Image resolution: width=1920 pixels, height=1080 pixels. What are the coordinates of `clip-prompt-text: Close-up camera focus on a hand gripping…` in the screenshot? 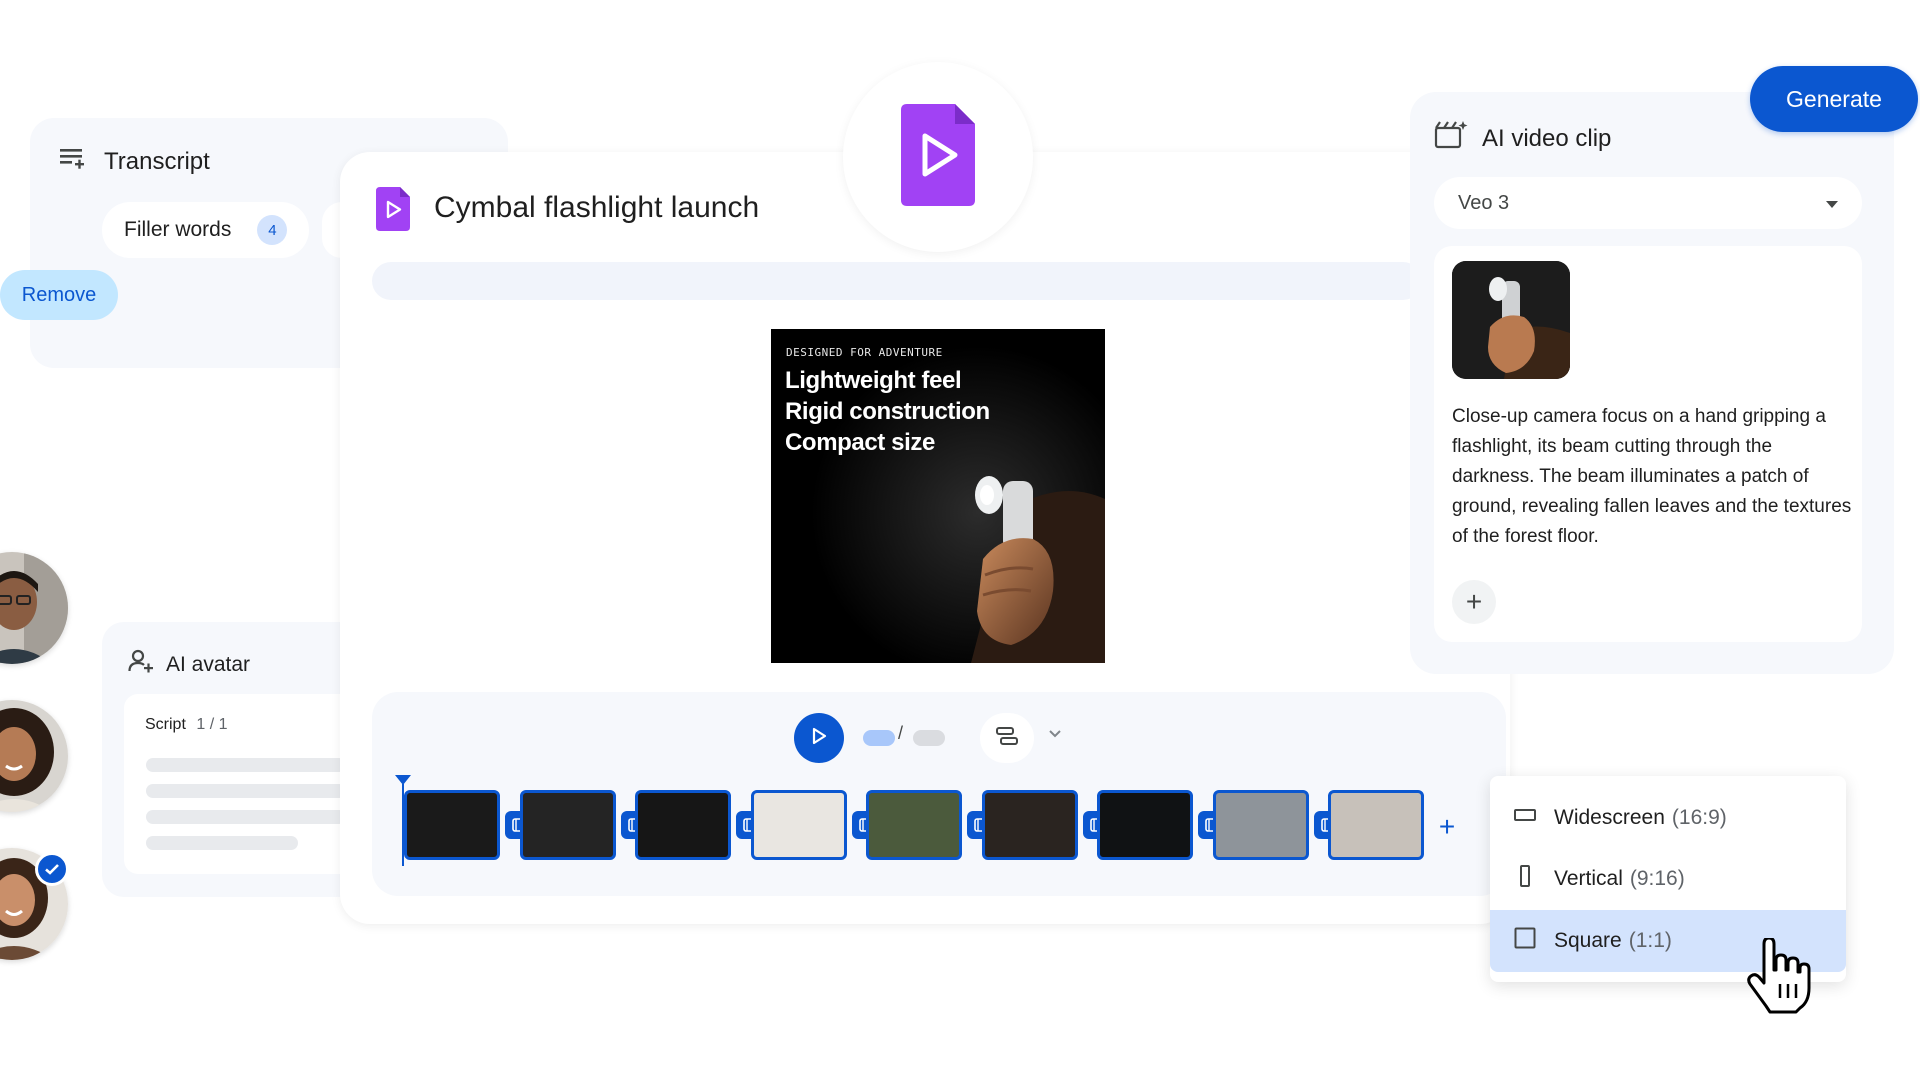 It's located at (1652, 477).